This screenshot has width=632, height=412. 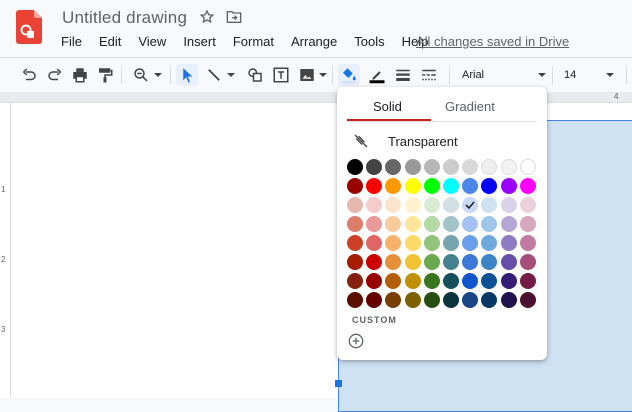 What do you see at coordinates (502, 75) in the screenshot?
I see `font-family-select: Arial` at bounding box center [502, 75].